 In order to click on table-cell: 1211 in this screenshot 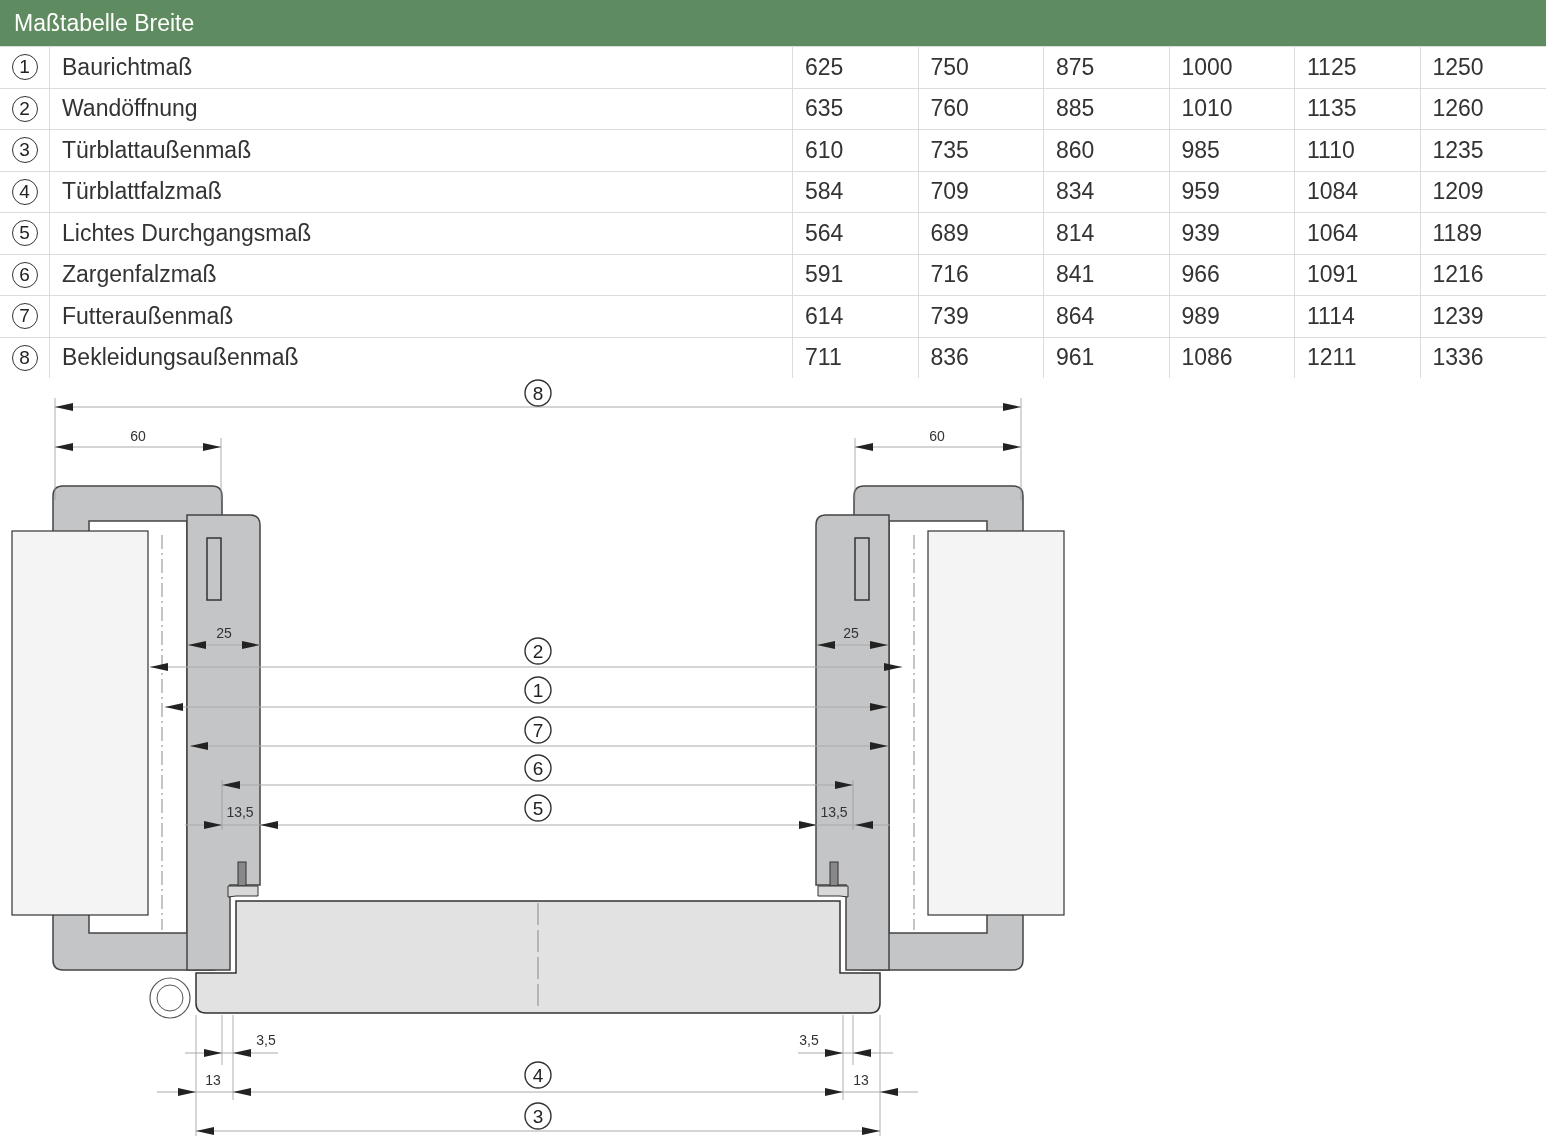, I will do `click(1358, 357)`.